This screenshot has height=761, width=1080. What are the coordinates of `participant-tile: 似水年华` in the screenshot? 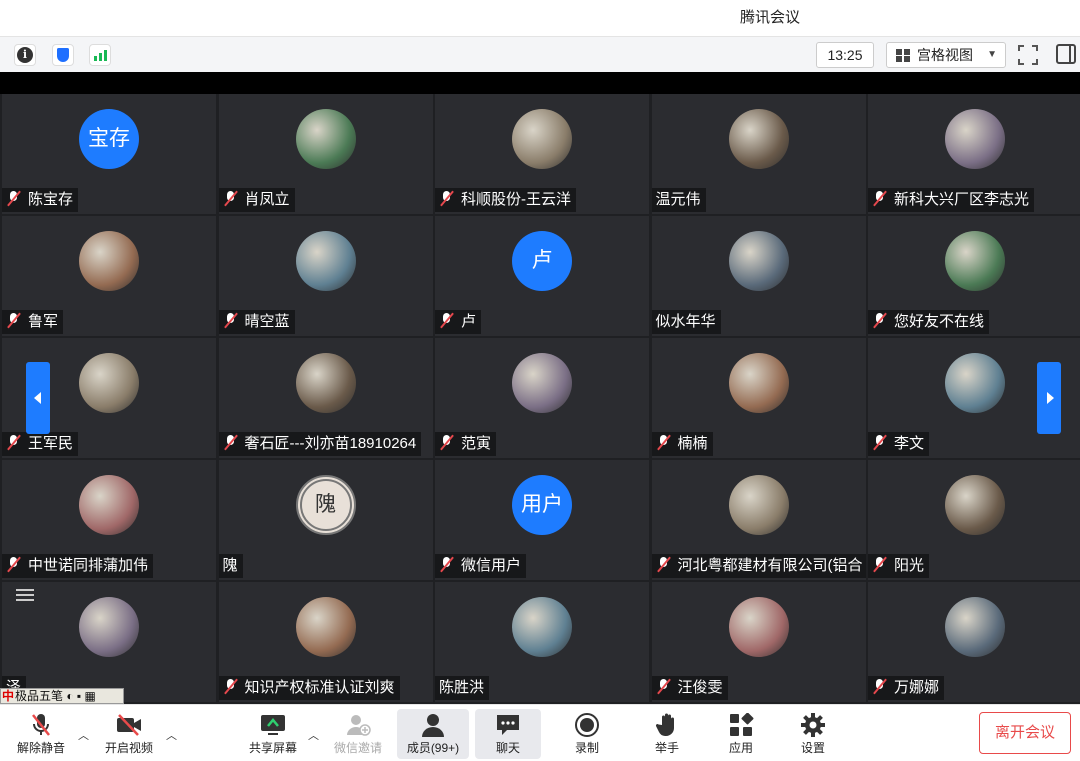 It's located at (758, 276).